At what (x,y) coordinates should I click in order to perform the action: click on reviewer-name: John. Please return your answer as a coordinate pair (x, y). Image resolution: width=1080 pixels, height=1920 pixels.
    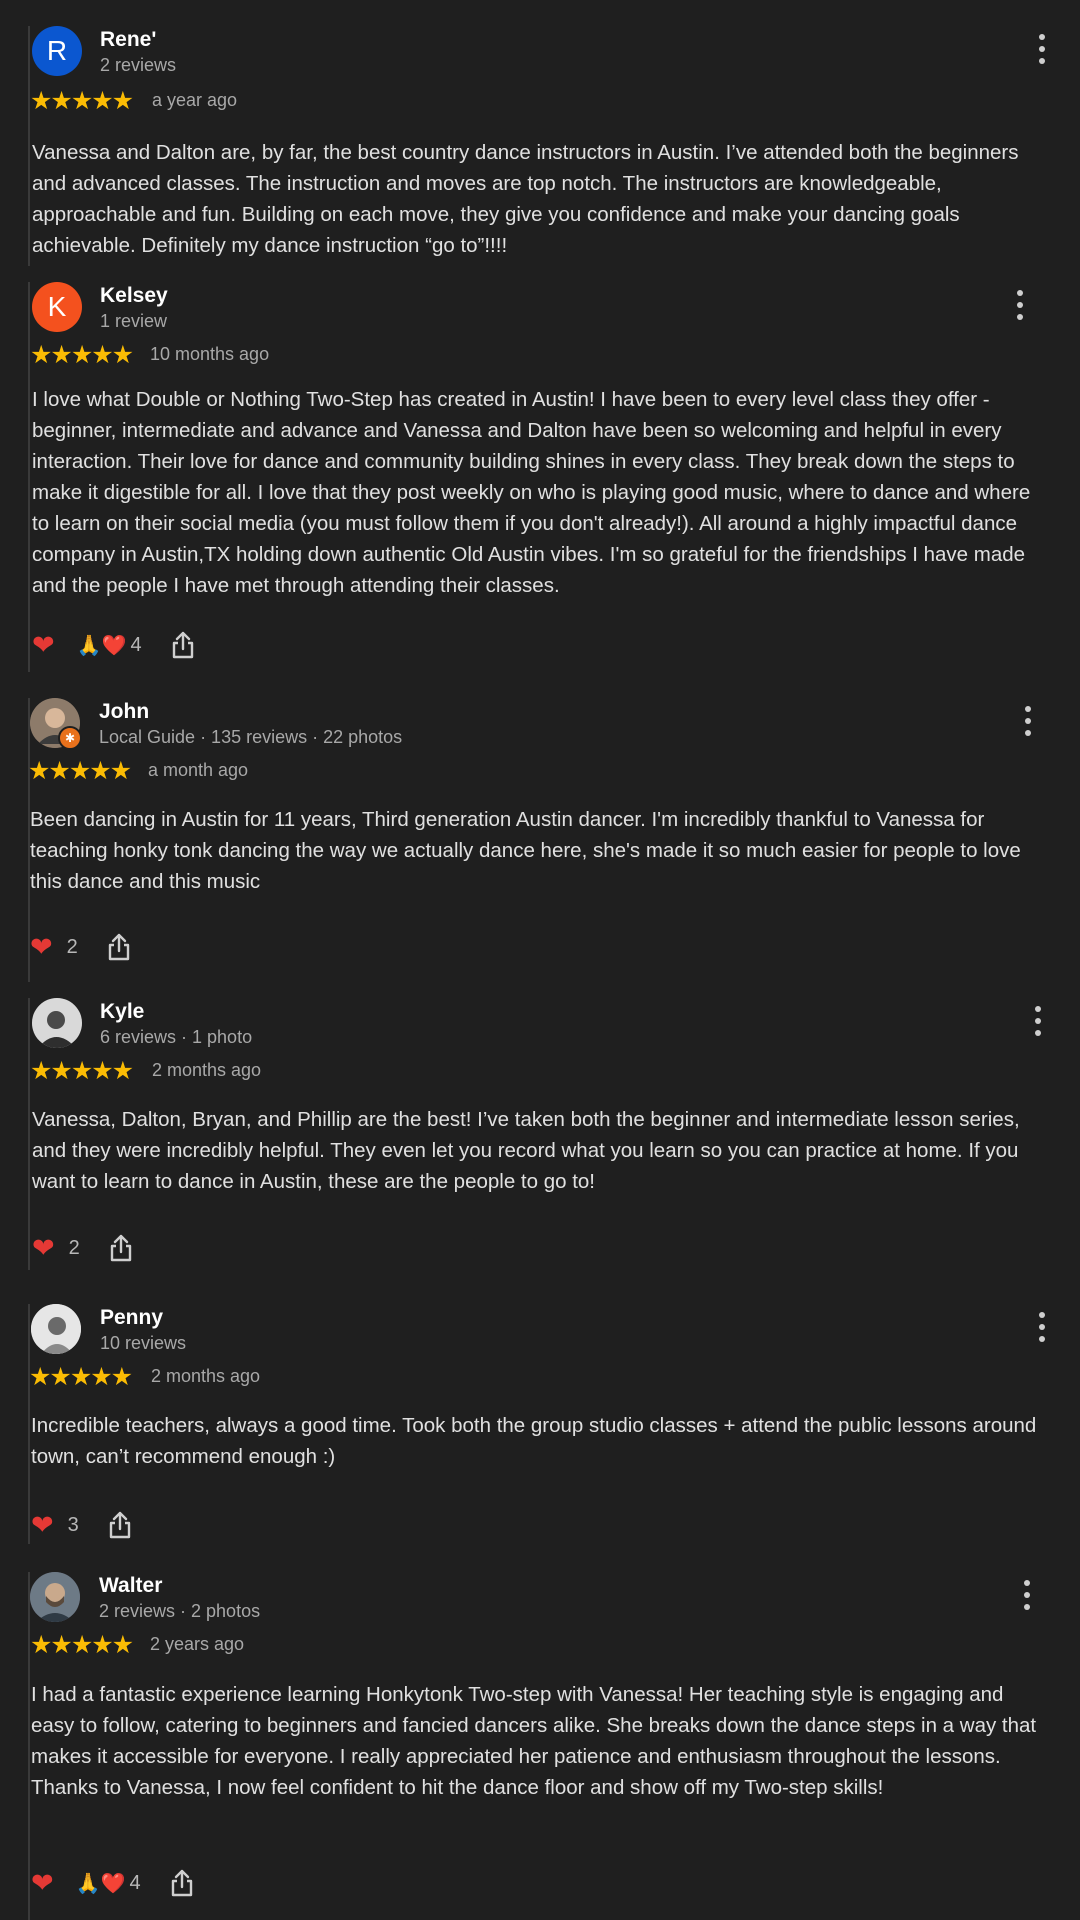
    Looking at the image, I should click on (124, 712).